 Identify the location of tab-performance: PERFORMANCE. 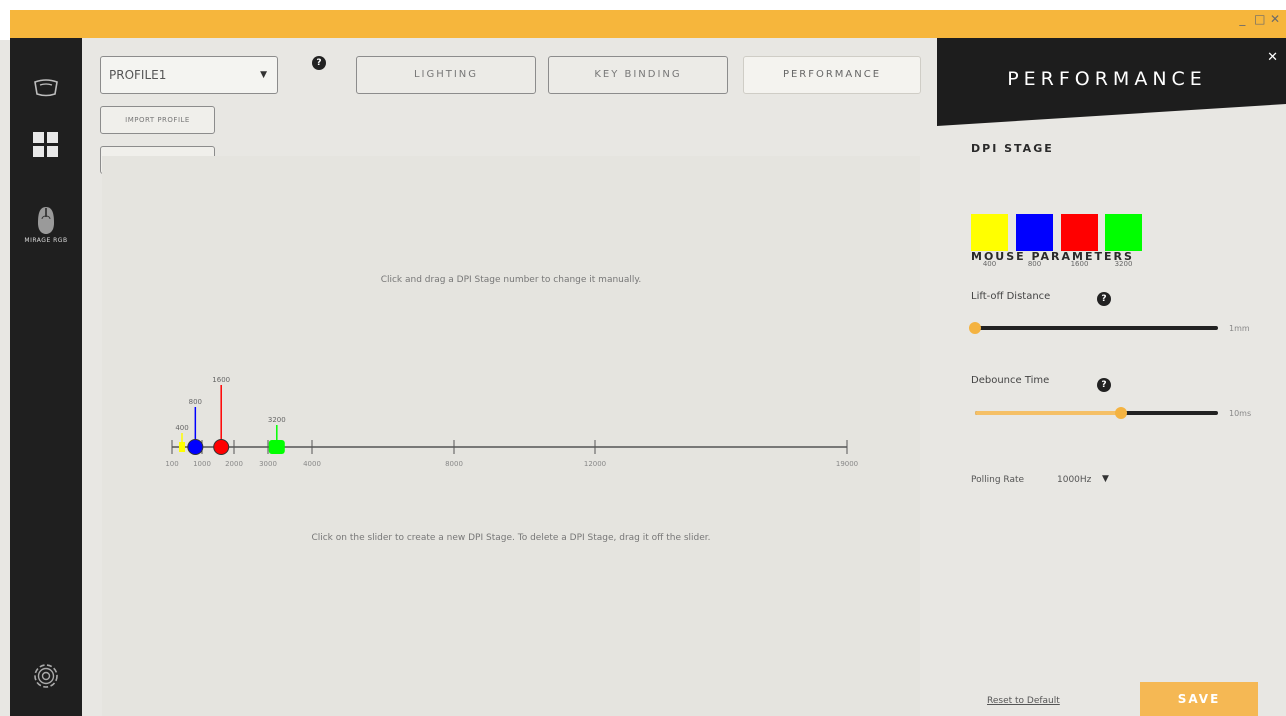
(832, 75).